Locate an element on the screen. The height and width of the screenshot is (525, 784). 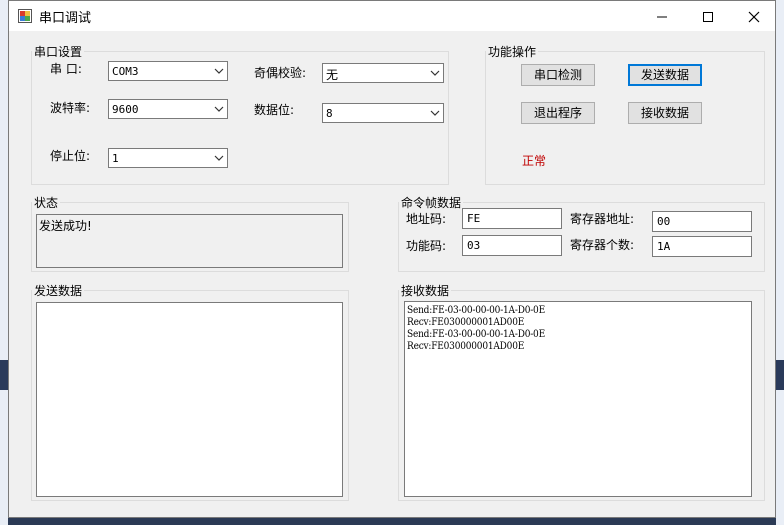
send-data-textarea is located at coordinates (189, 399).